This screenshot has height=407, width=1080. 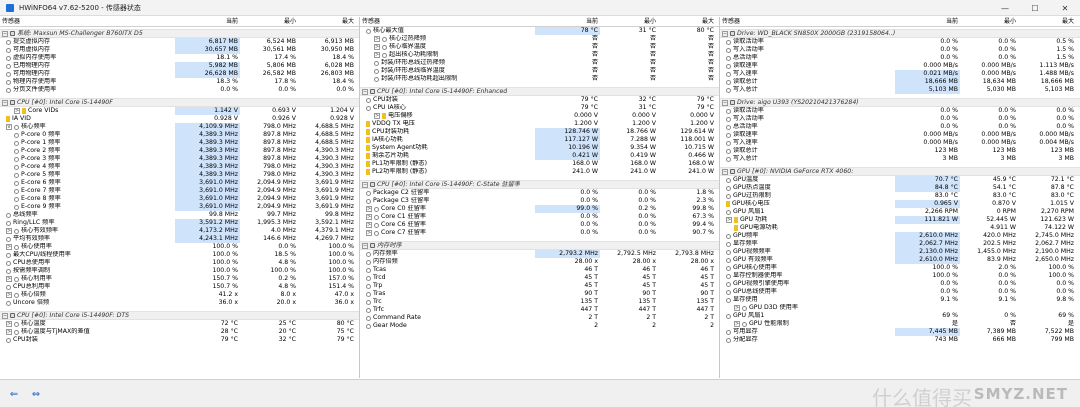 What do you see at coordinates (900, 220) in the screenshot?
I see `sensor-row: > GPU 功耗 111.821 W 52.445 W 121.623 W` at bounding box center [900, 220].